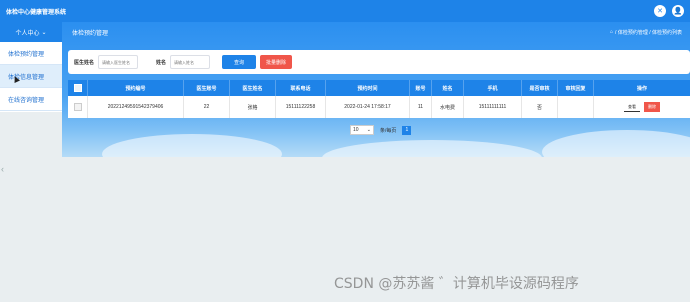 The width and height of the screenshot is (690, 302). What do you see at coordinates (301, 88) in the screenshot?
I see `column-header: 联系电话` at bounding box center [301, 88].